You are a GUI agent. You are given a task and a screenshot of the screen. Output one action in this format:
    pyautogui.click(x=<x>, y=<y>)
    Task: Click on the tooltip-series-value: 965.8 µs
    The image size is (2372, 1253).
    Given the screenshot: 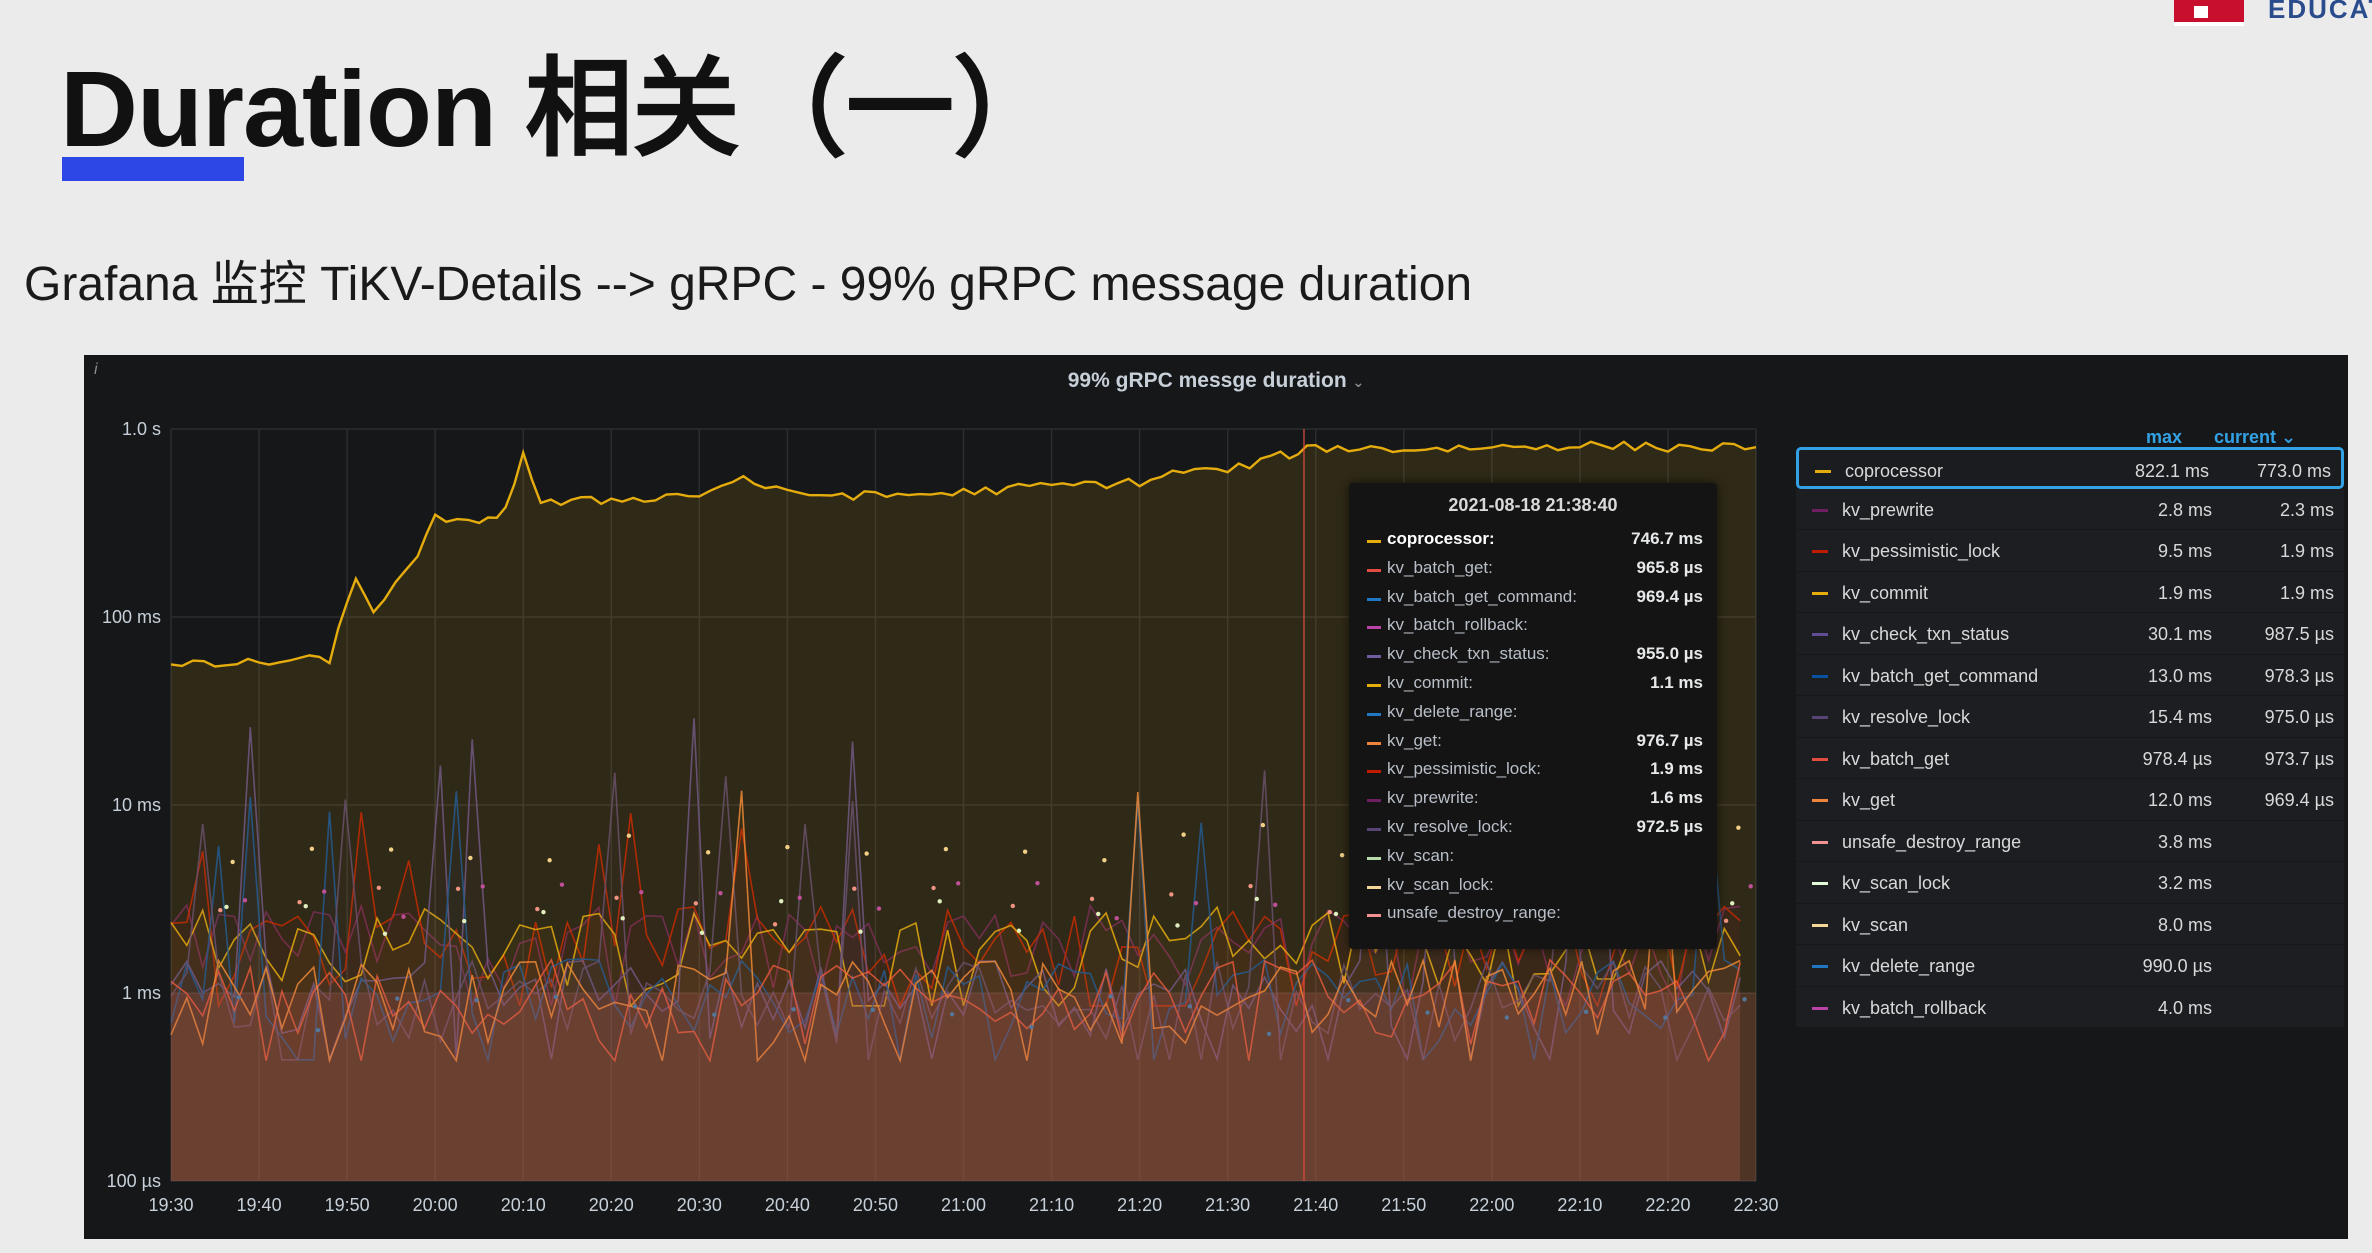 What is the action you would take?
    pyautogui.click(x=1669, y=567)
    